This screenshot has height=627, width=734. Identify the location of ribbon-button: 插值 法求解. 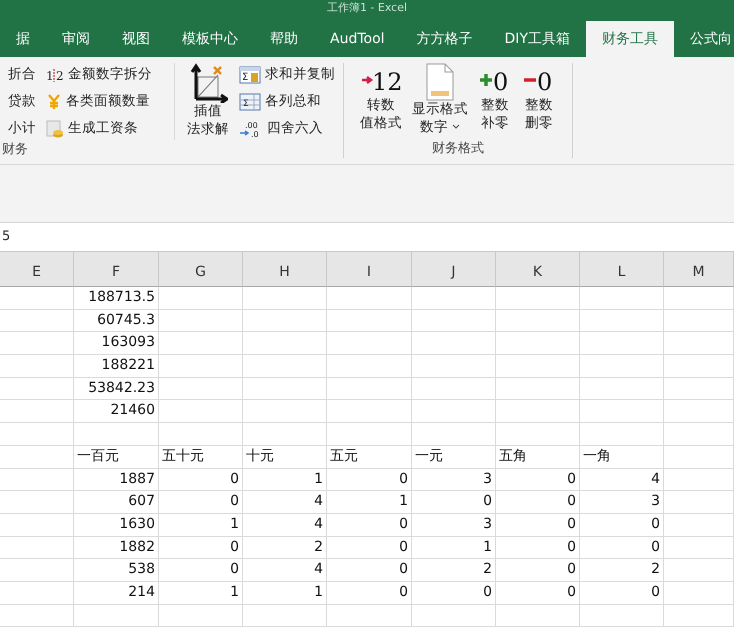
(208, 100).